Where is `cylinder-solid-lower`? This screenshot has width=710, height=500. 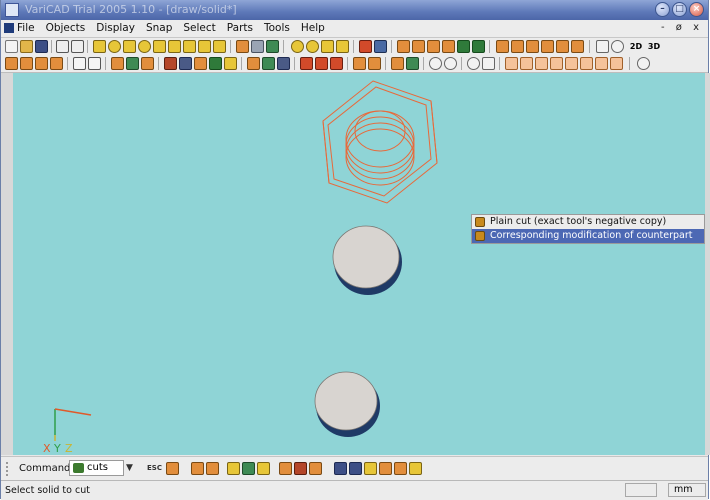
cylinder-solid-lower is located at coordinates (347, 404).